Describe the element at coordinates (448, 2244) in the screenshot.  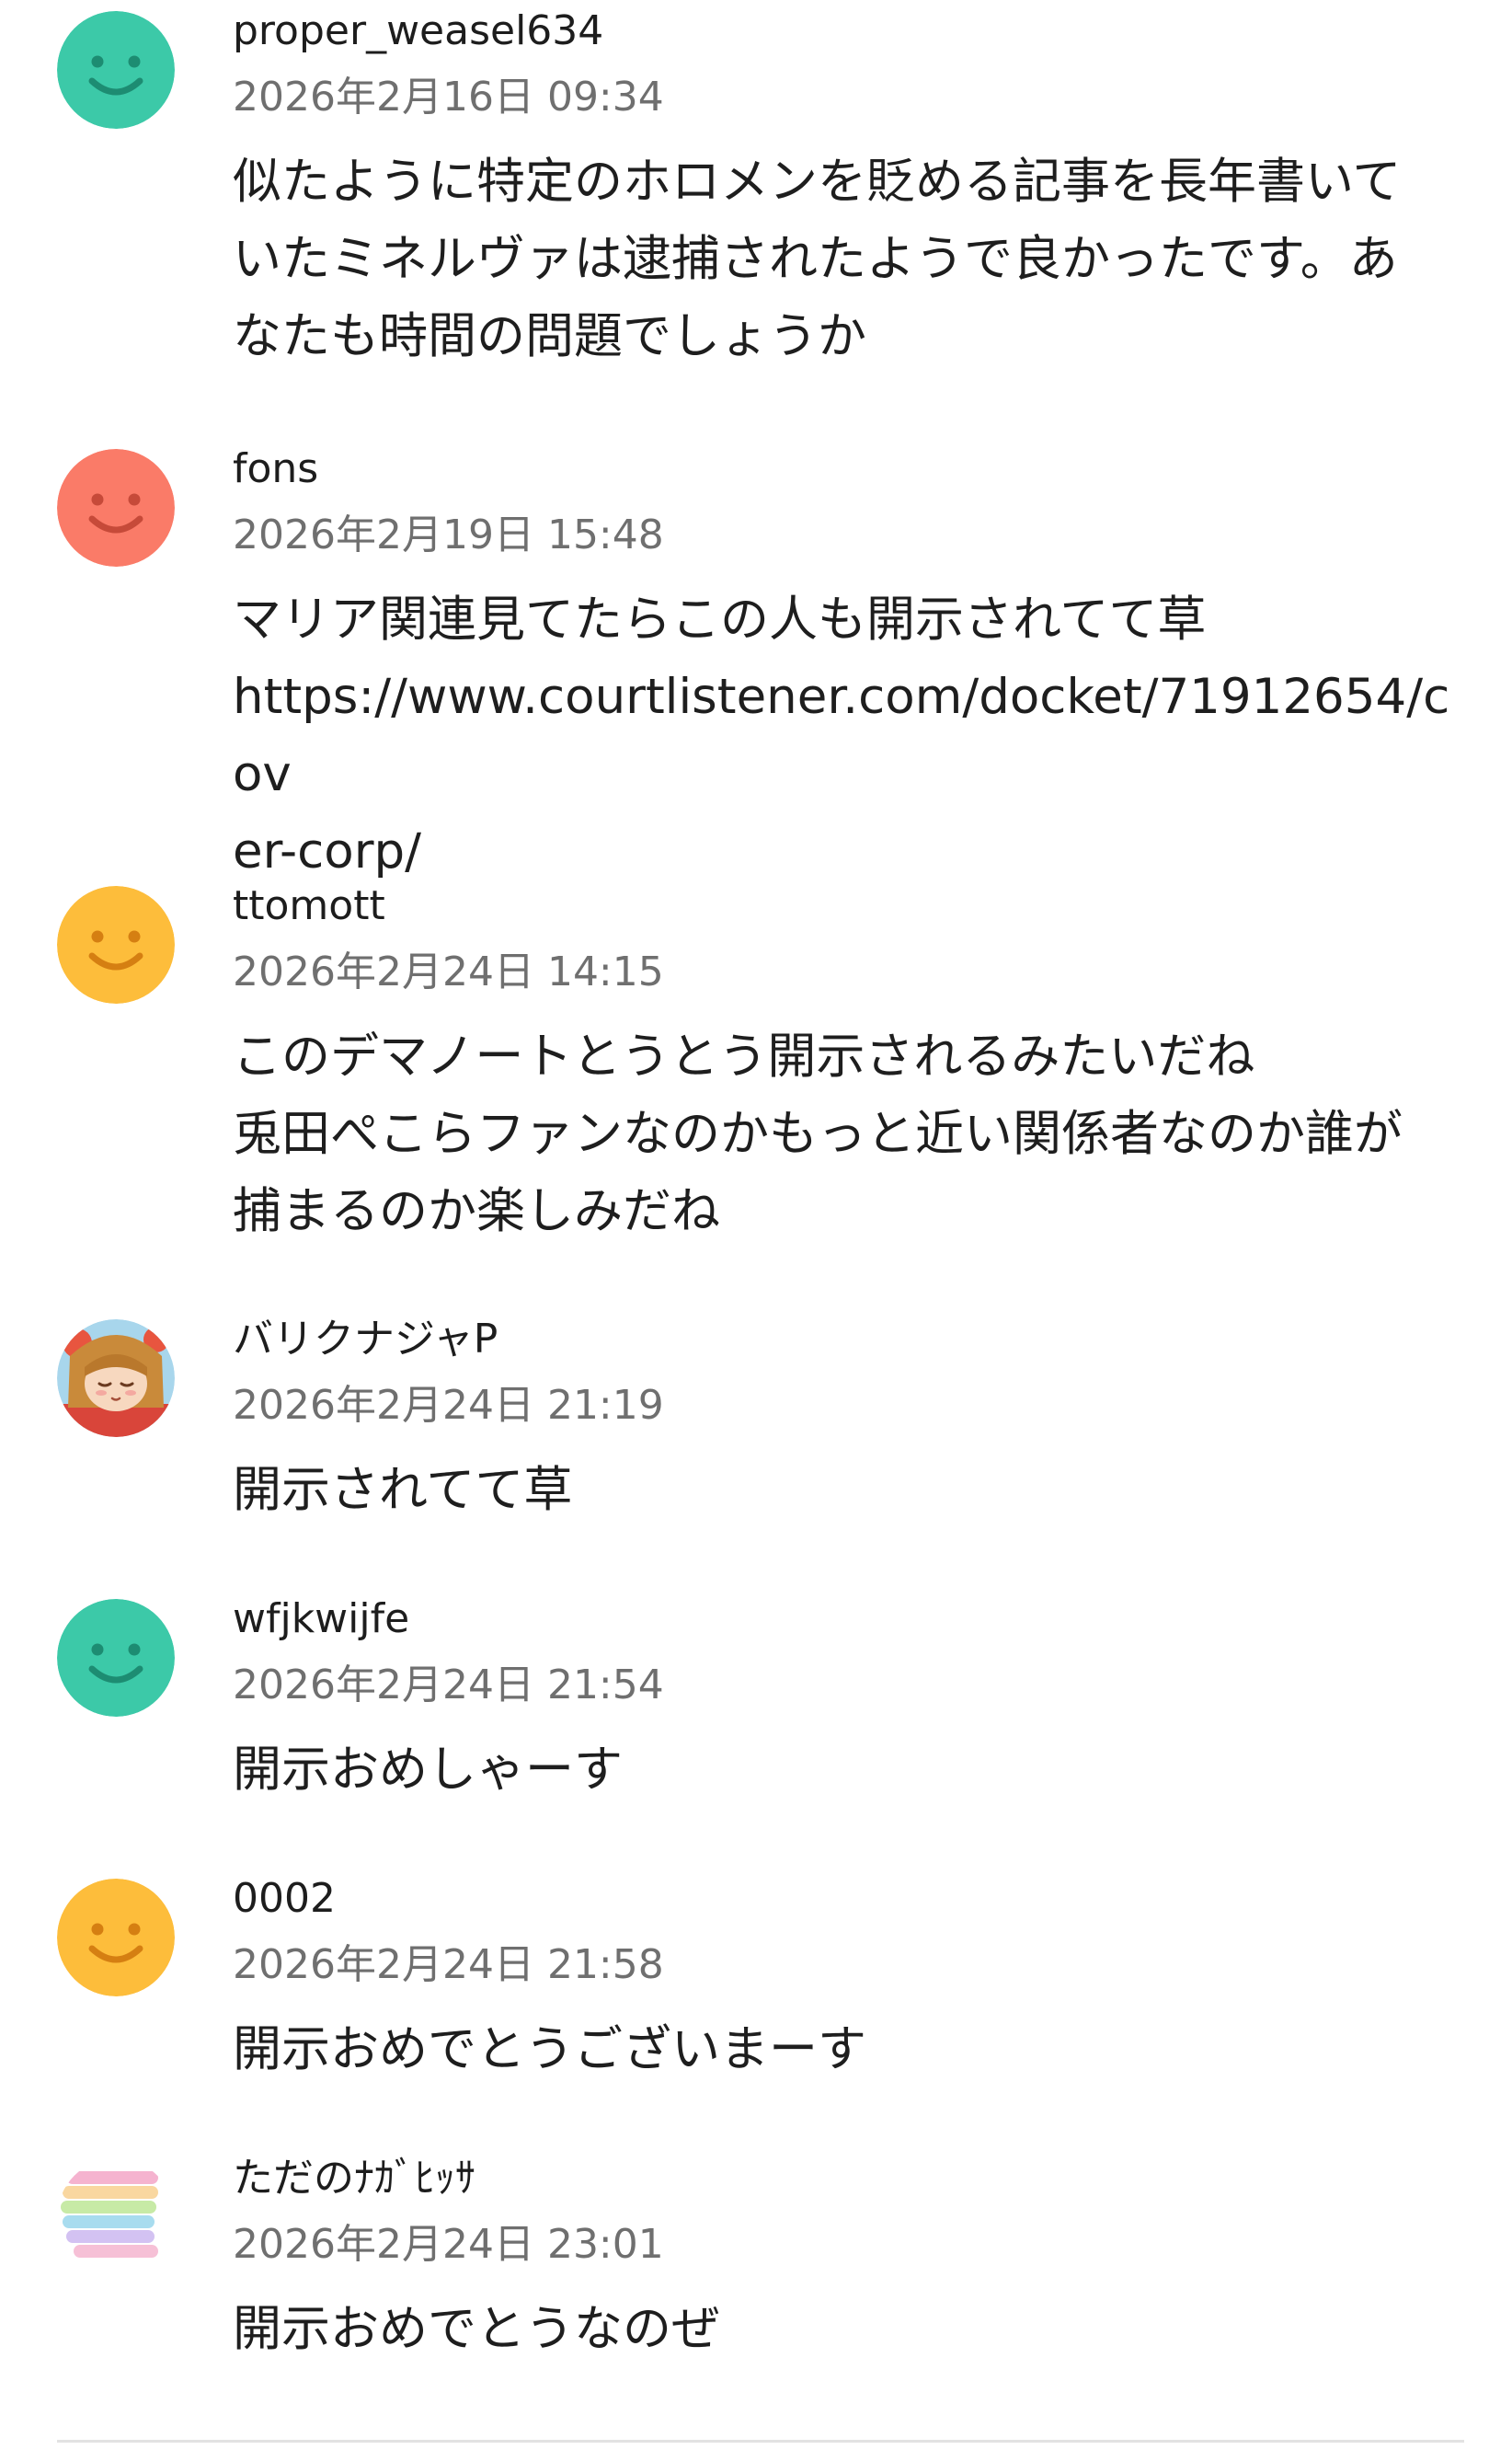
I see `comment-timestamp: 2026年2月24日 23:01` at that location.